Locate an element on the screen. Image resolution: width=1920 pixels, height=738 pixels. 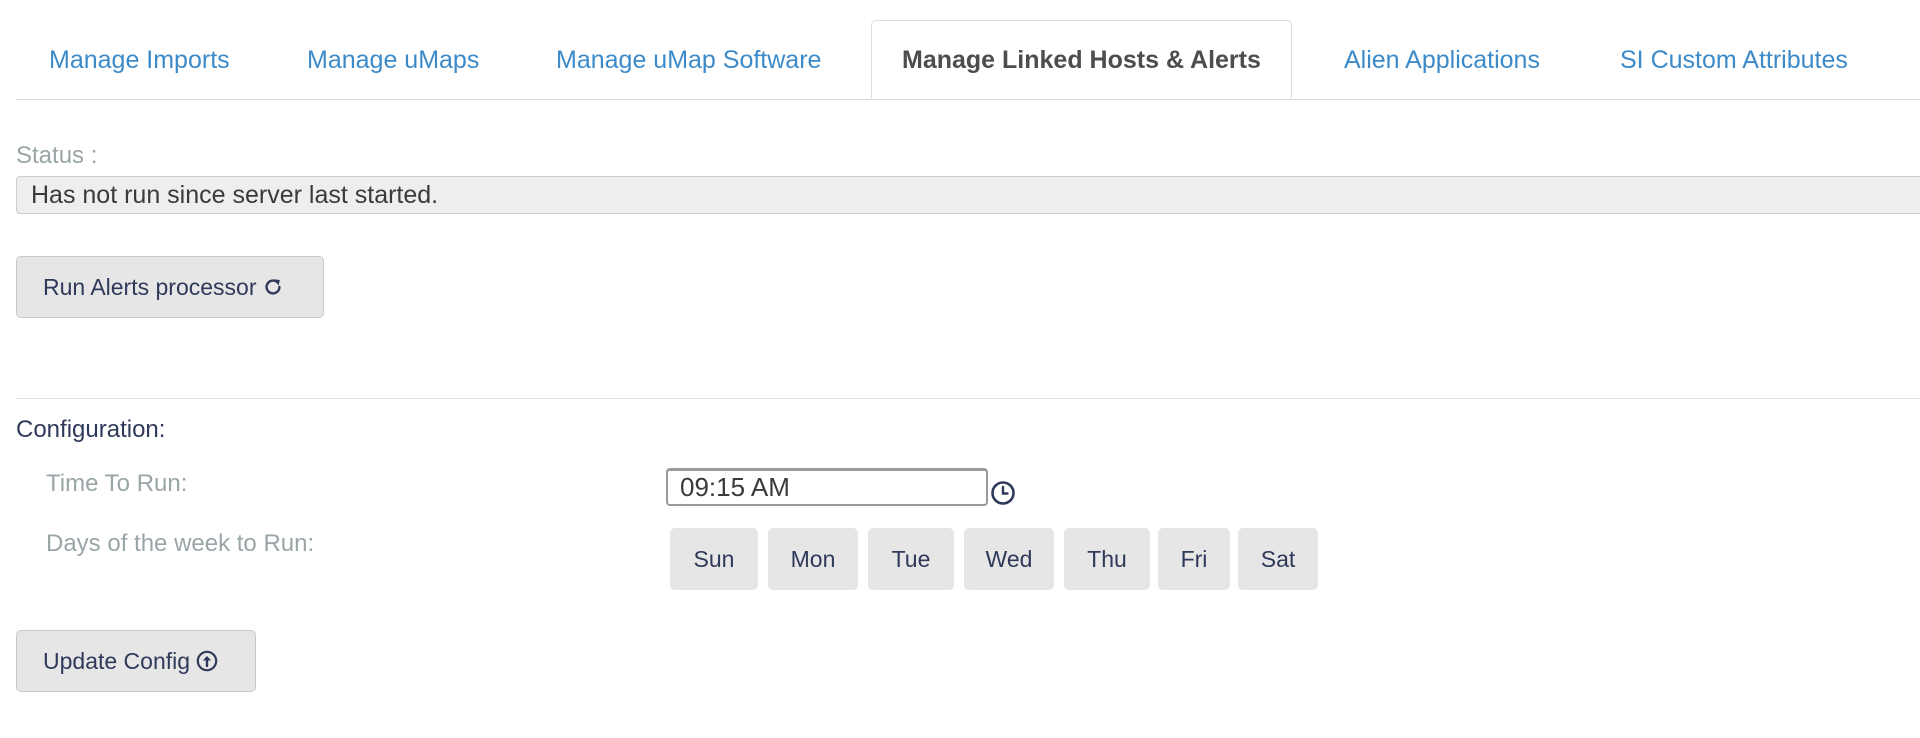
day-button-tue: Tue is located at coordinates (911, 559).